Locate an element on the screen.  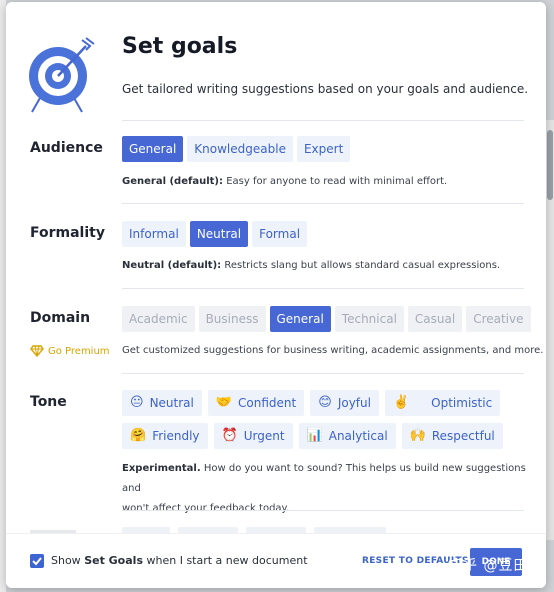
audience-option-expert: Expert is located at coordinates (323, 149).